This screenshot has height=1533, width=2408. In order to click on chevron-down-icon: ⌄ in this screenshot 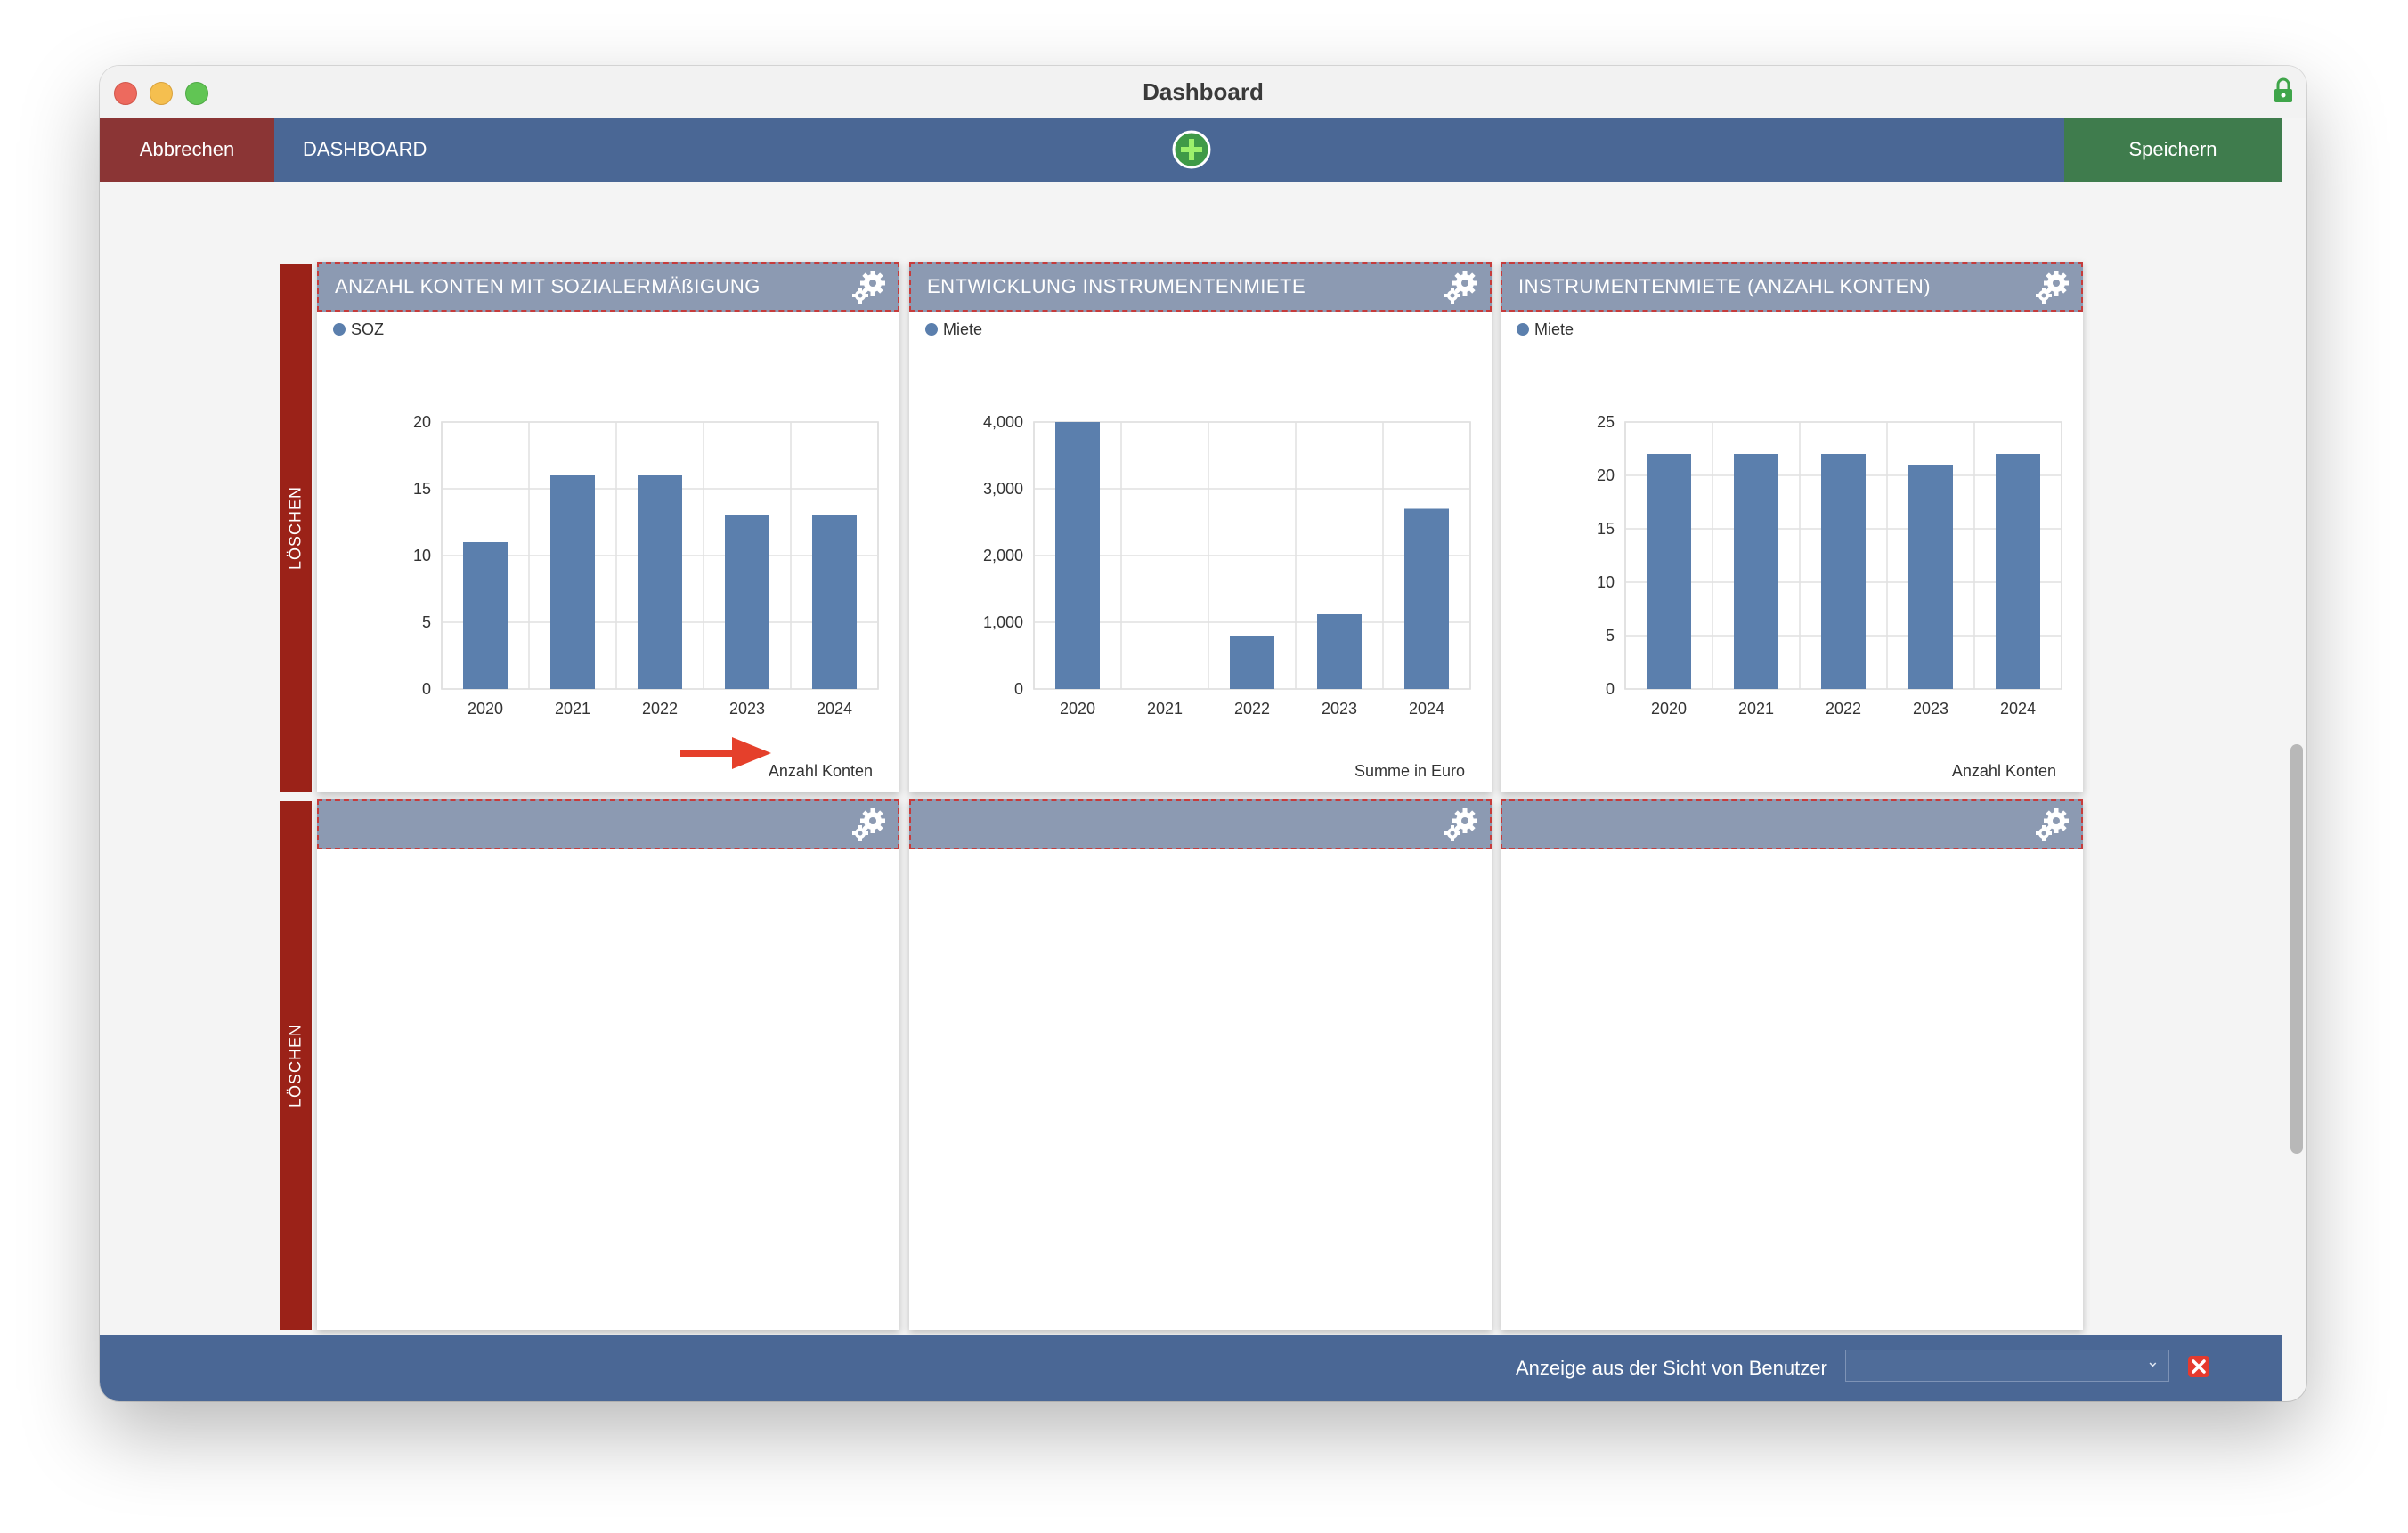, I will do `click(2152, 1361)`.